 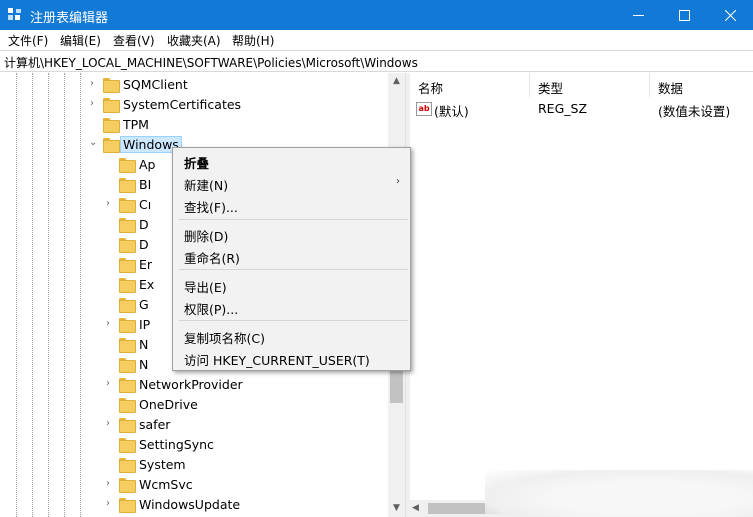 I want to click on tree-item: SettingSync, so click(x=195, y=445).